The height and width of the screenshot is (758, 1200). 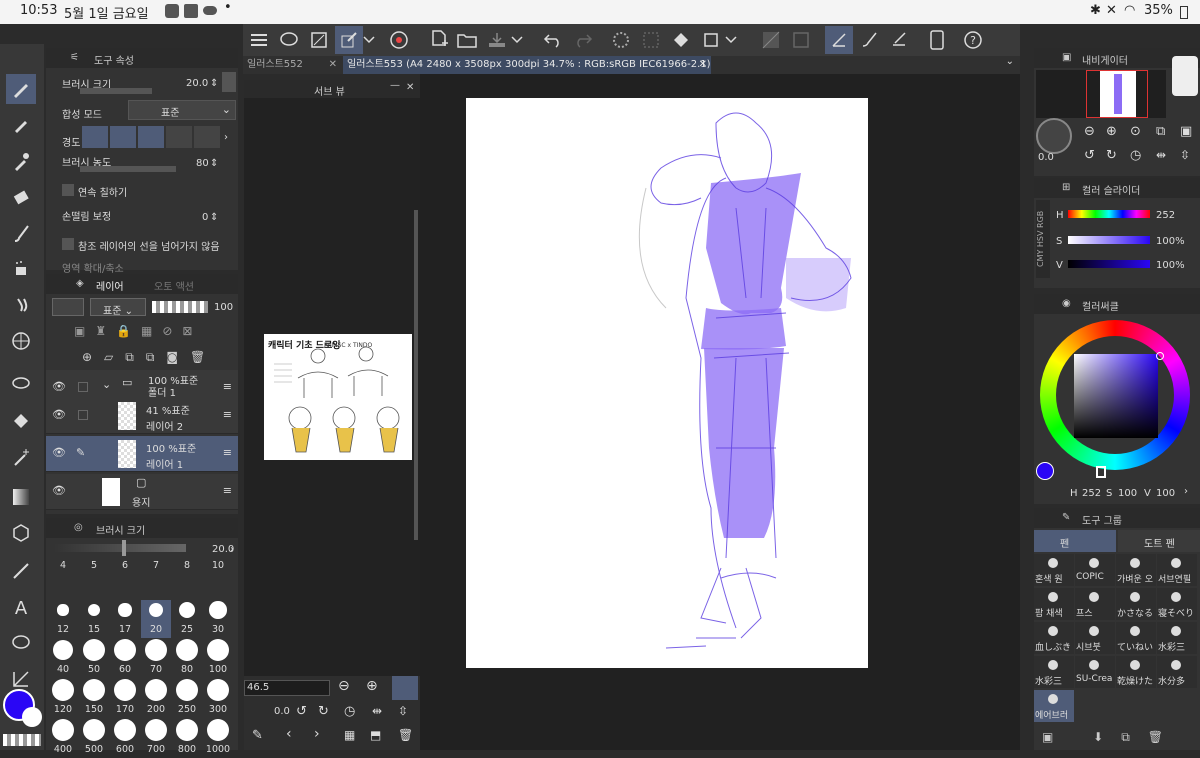 What do you see at coordinates (1054, 604) in the screenshot?
I see `sub-tool-item: 팜 채색` at bounding box center [1054, 604].